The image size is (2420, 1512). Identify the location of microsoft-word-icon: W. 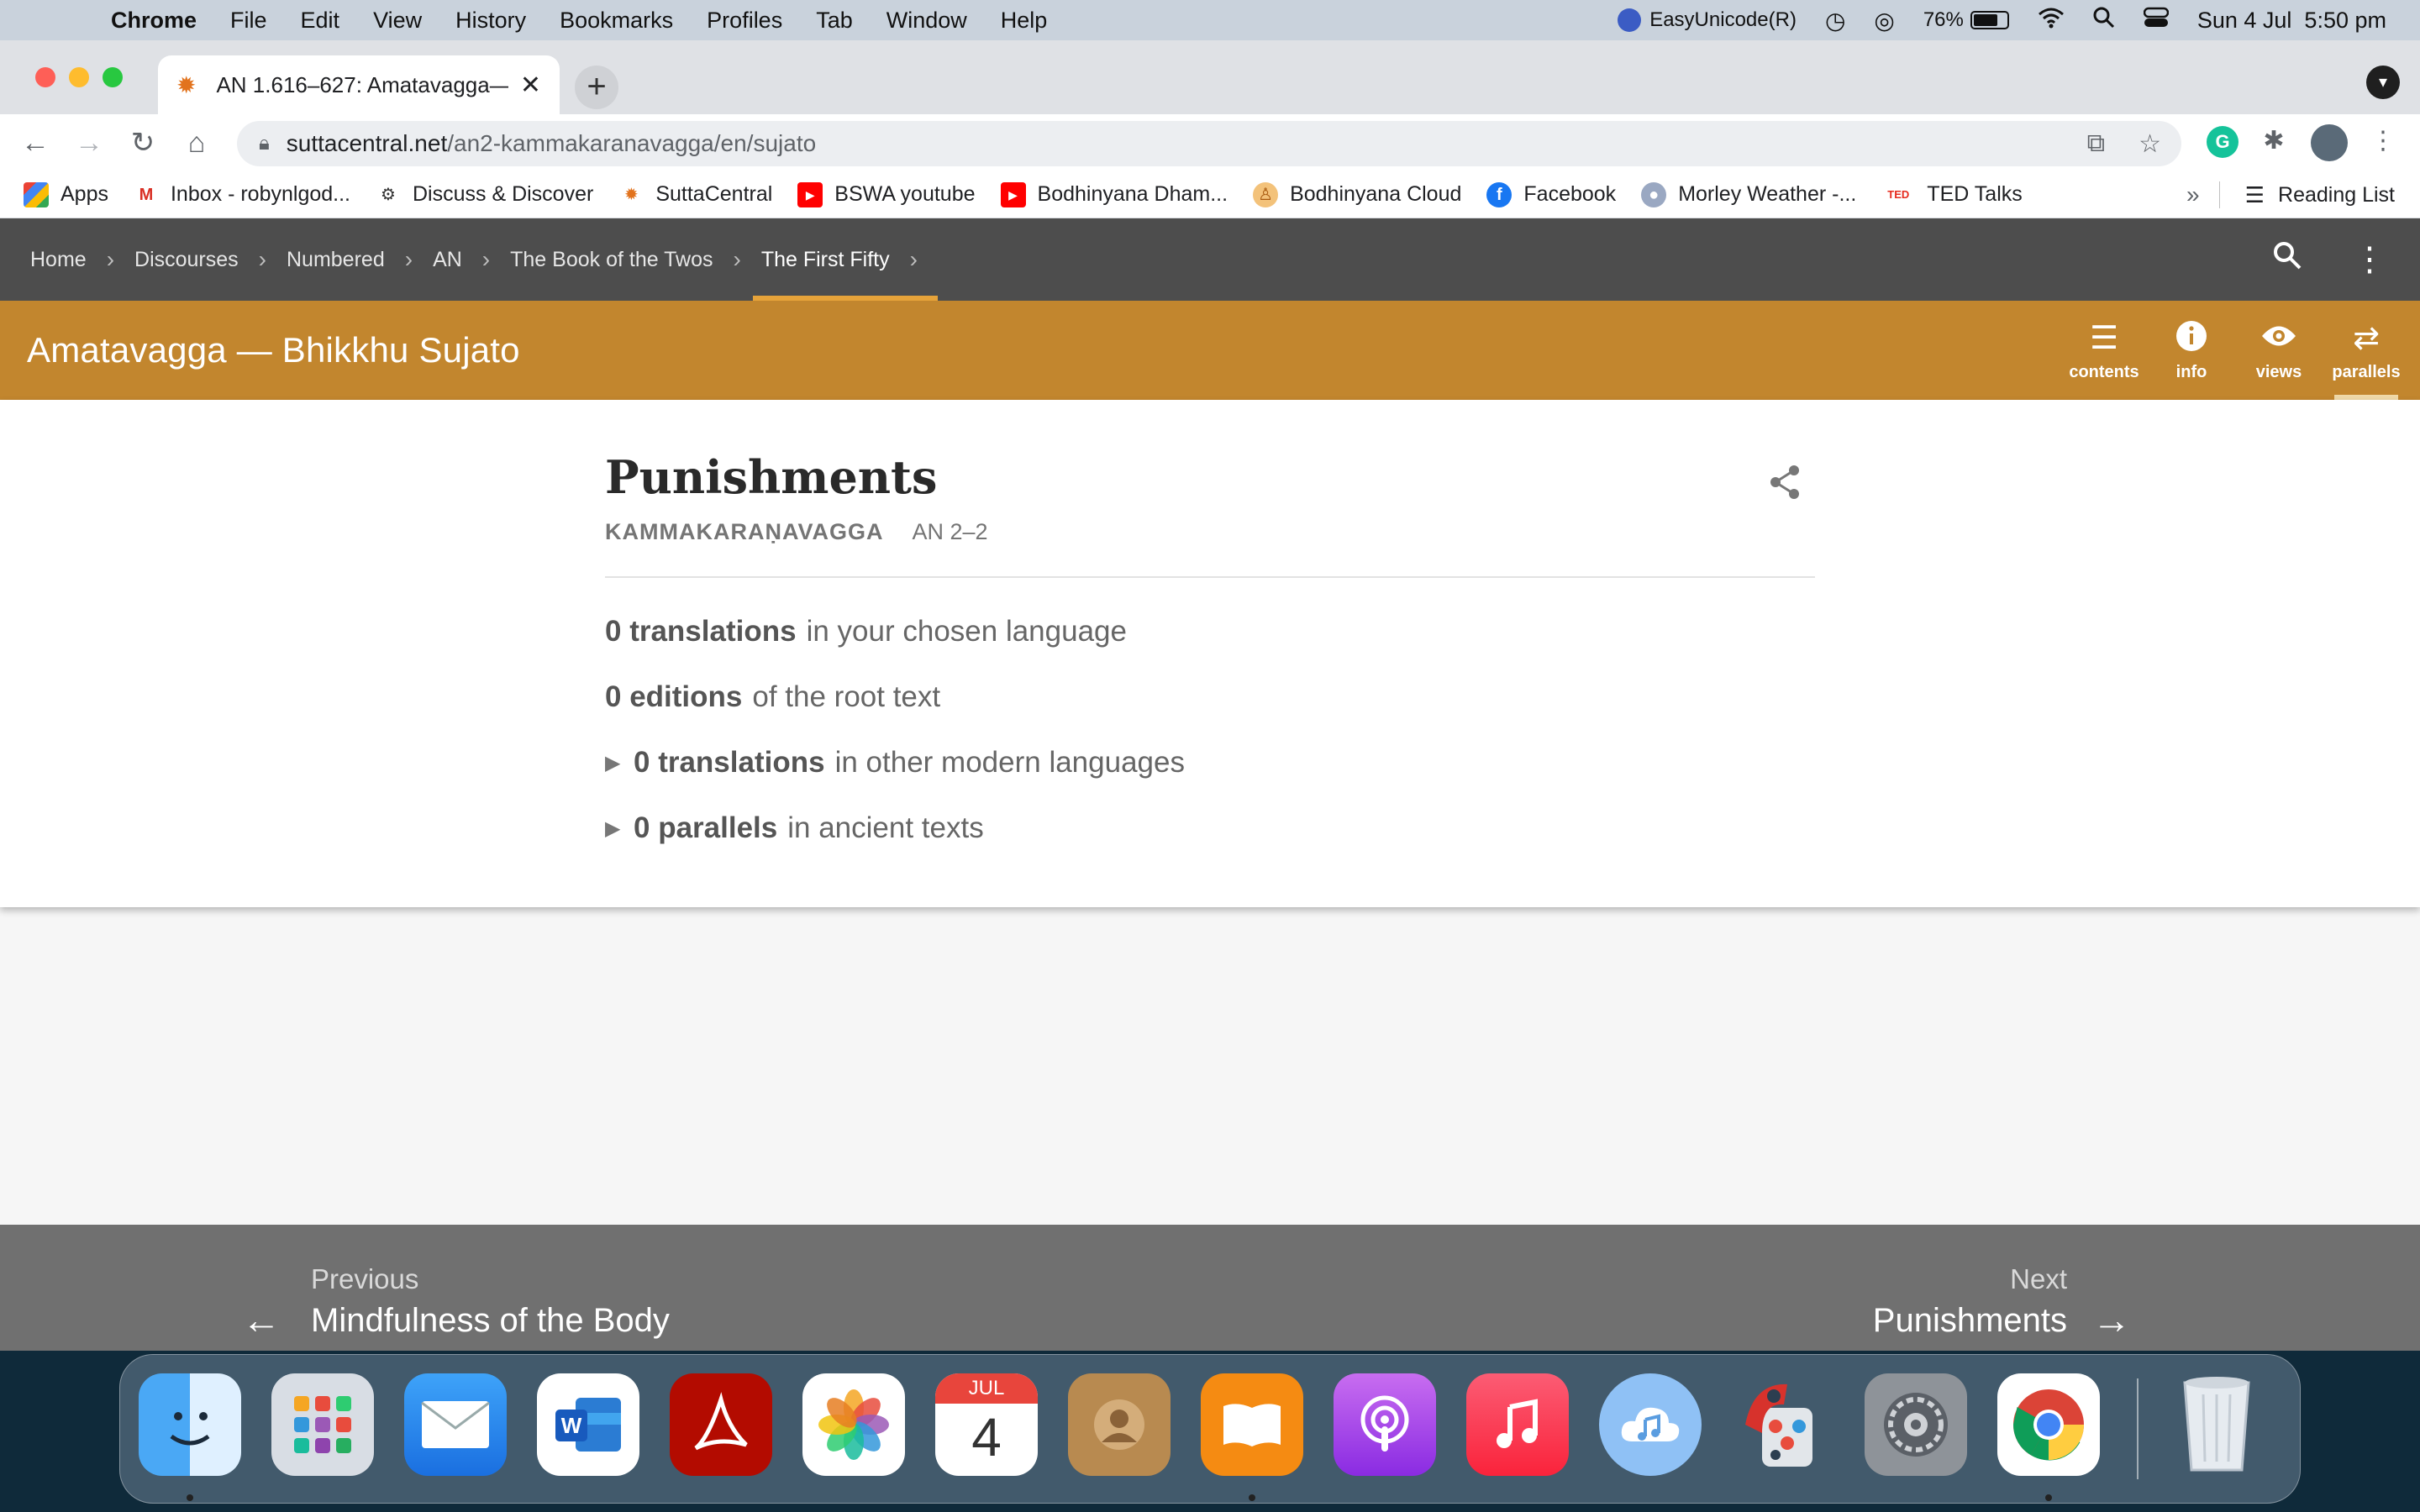
(588, 1424).